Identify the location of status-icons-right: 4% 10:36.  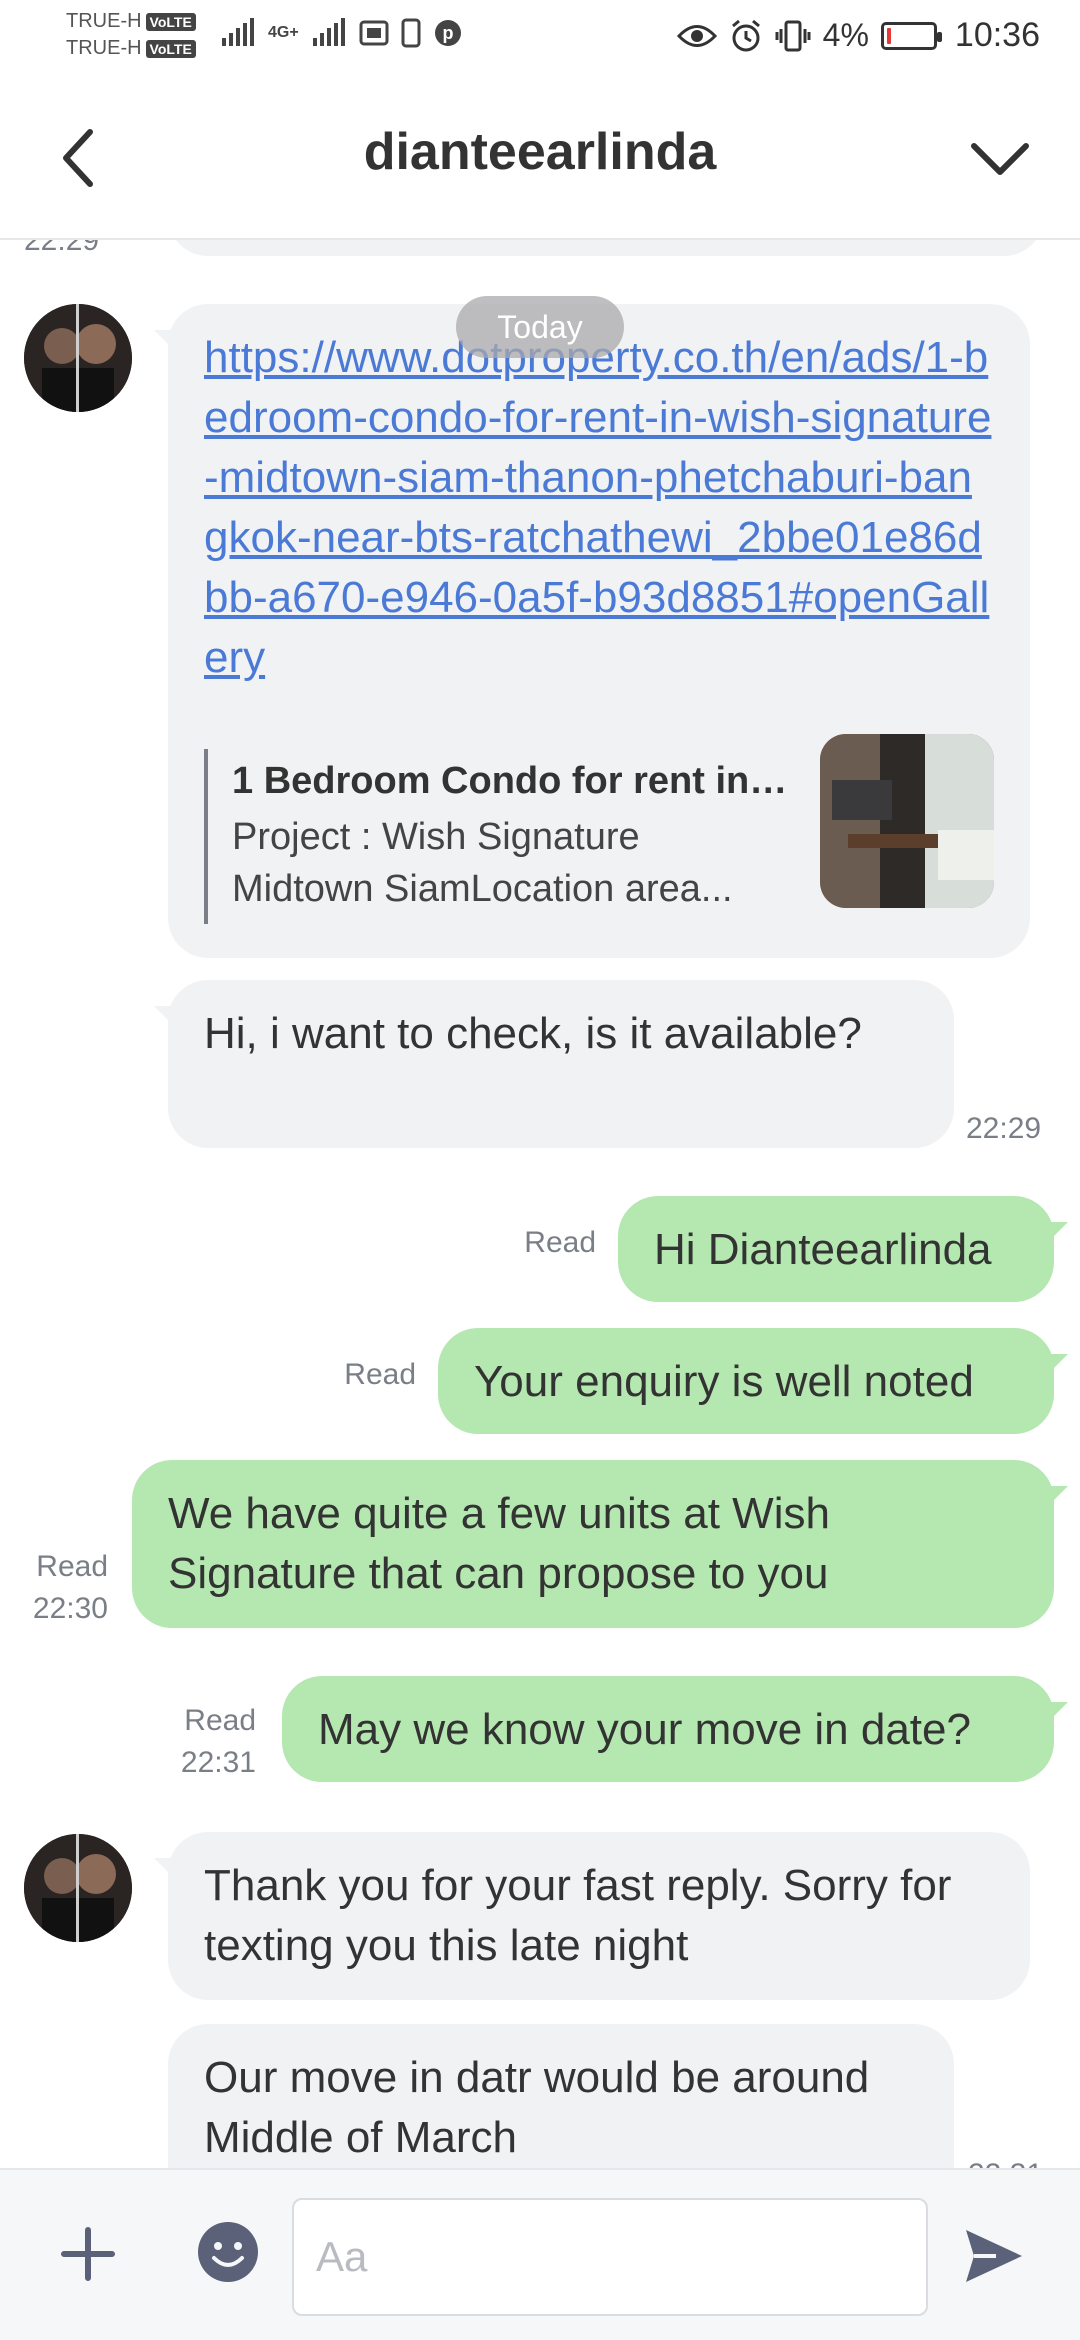
(858, 35).